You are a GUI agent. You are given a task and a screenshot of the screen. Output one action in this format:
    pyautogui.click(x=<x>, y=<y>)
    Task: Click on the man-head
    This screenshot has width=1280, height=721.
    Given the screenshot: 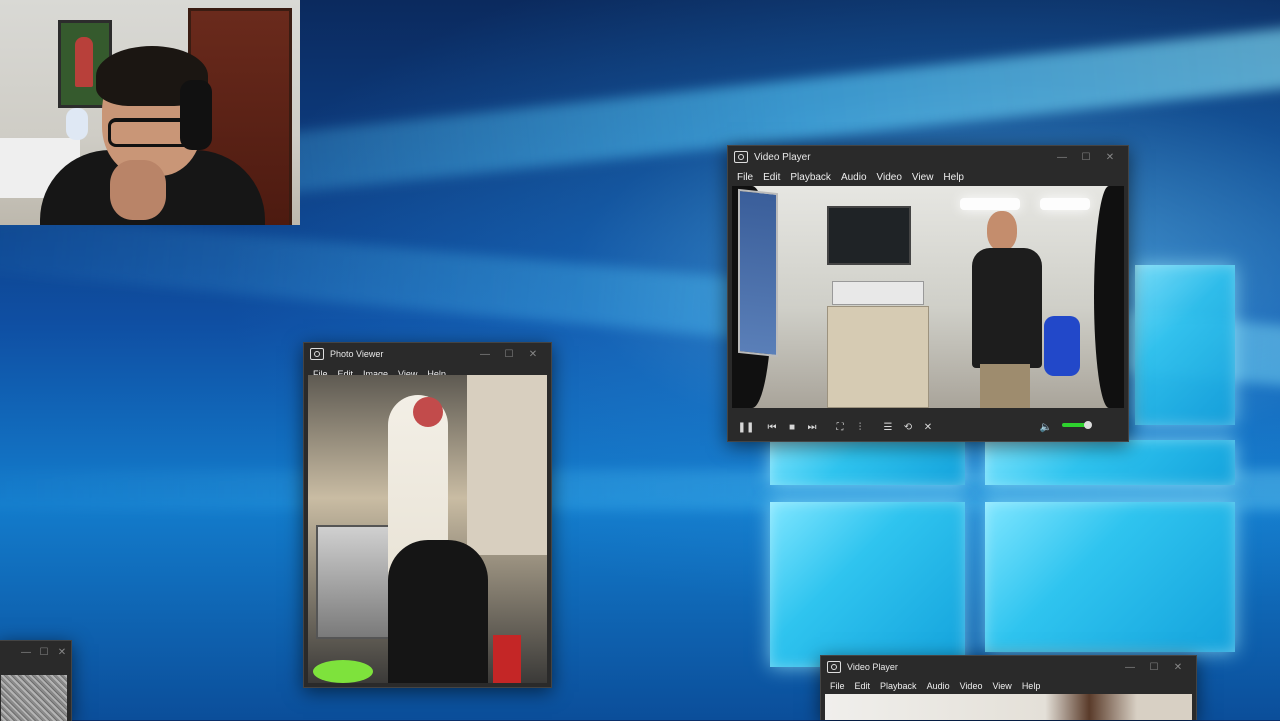 What is the action you would take?
    pyautogui.click(x=1002, y=231)
    